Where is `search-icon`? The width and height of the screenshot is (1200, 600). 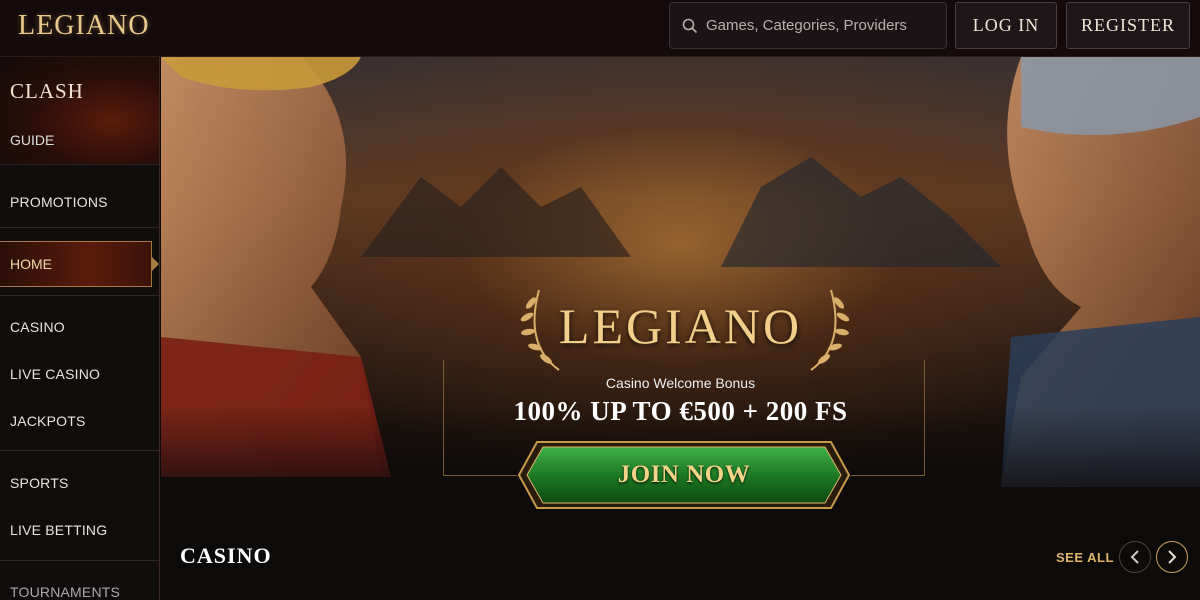 search-icon is located at coordinates (690, 25).